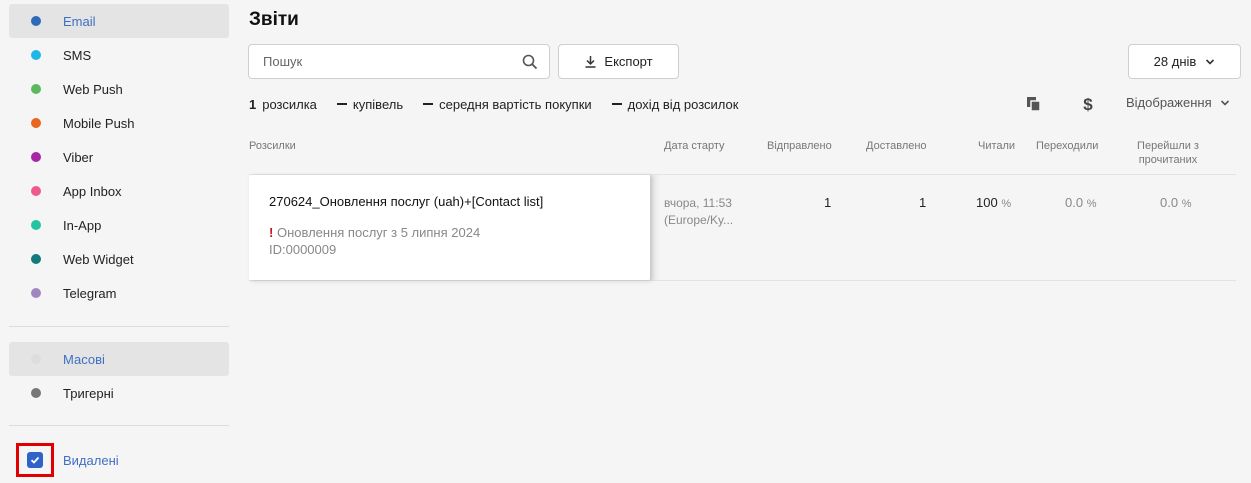 The height and width of the screenshot is (483, 1251). I want to click on column-header-delivered: Доставлено, so click(896, 146).